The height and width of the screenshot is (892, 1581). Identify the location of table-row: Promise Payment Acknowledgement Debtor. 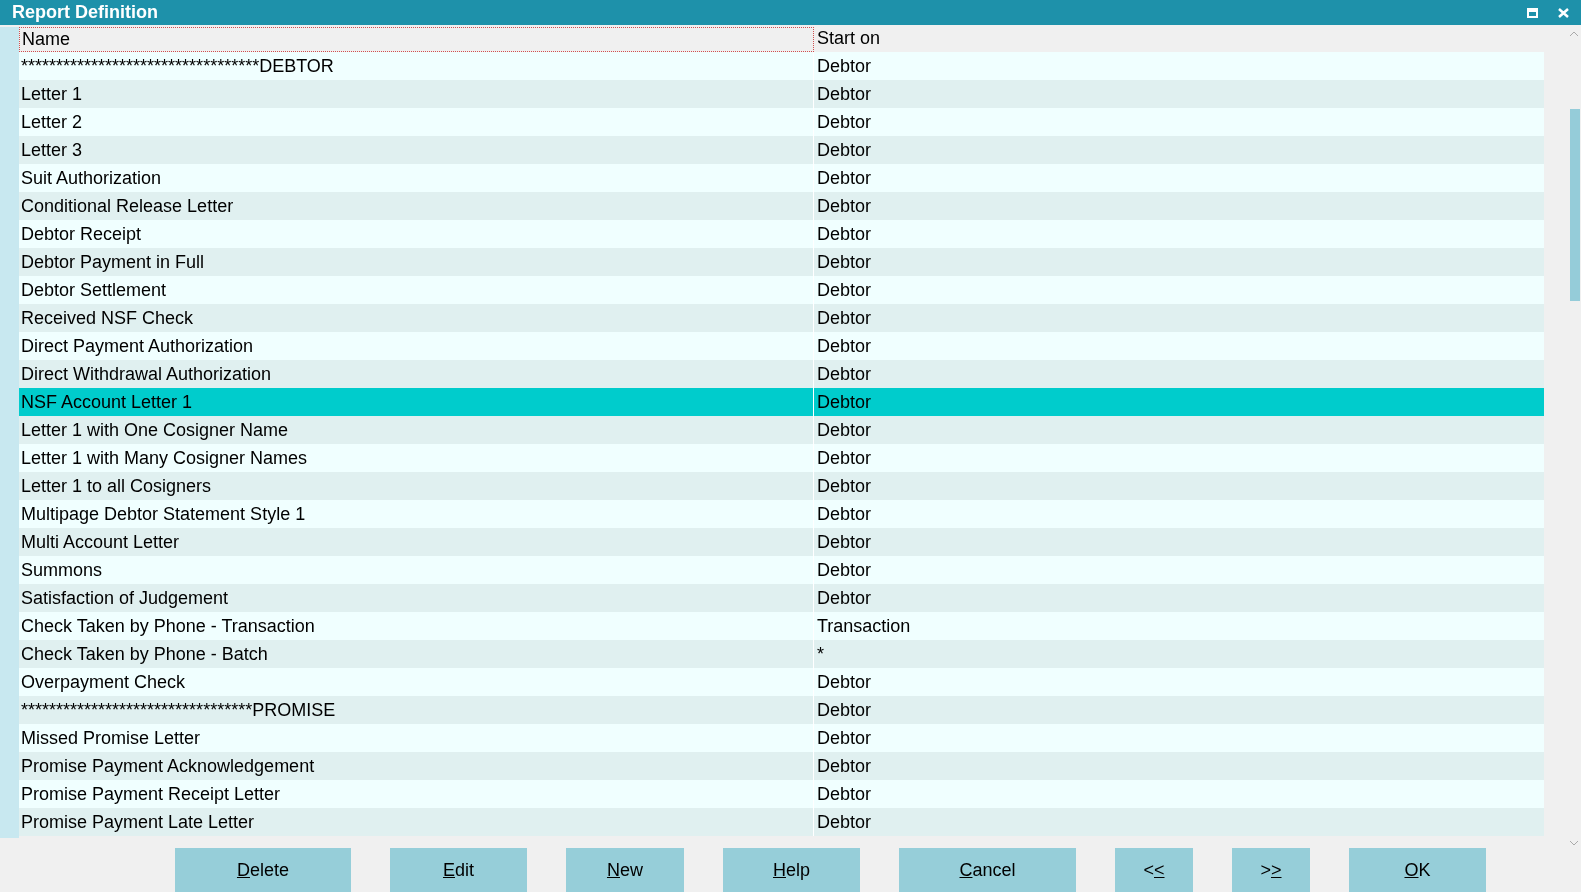
(781, 766).